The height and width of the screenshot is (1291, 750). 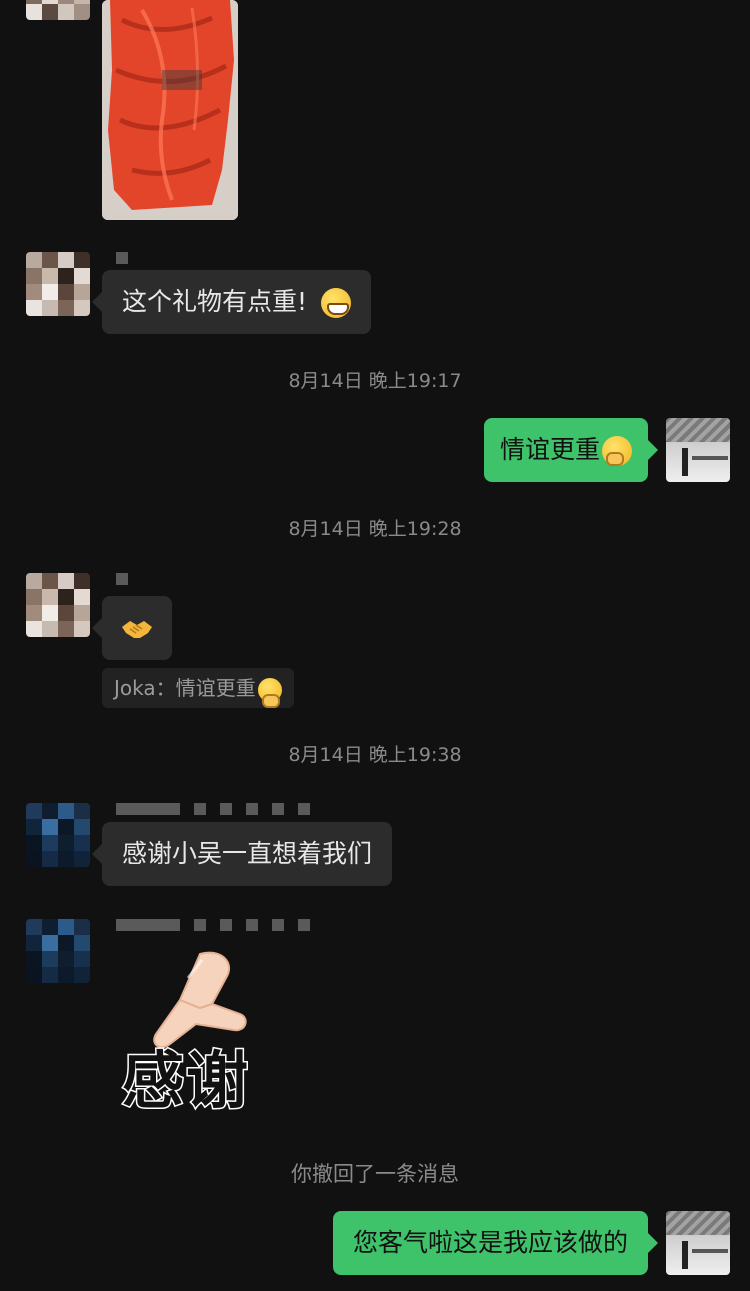 What do you see at coordinates (137, 629) in the screenshot?
I see `handshake-emoji-icon` at bounding box center [137, 629].